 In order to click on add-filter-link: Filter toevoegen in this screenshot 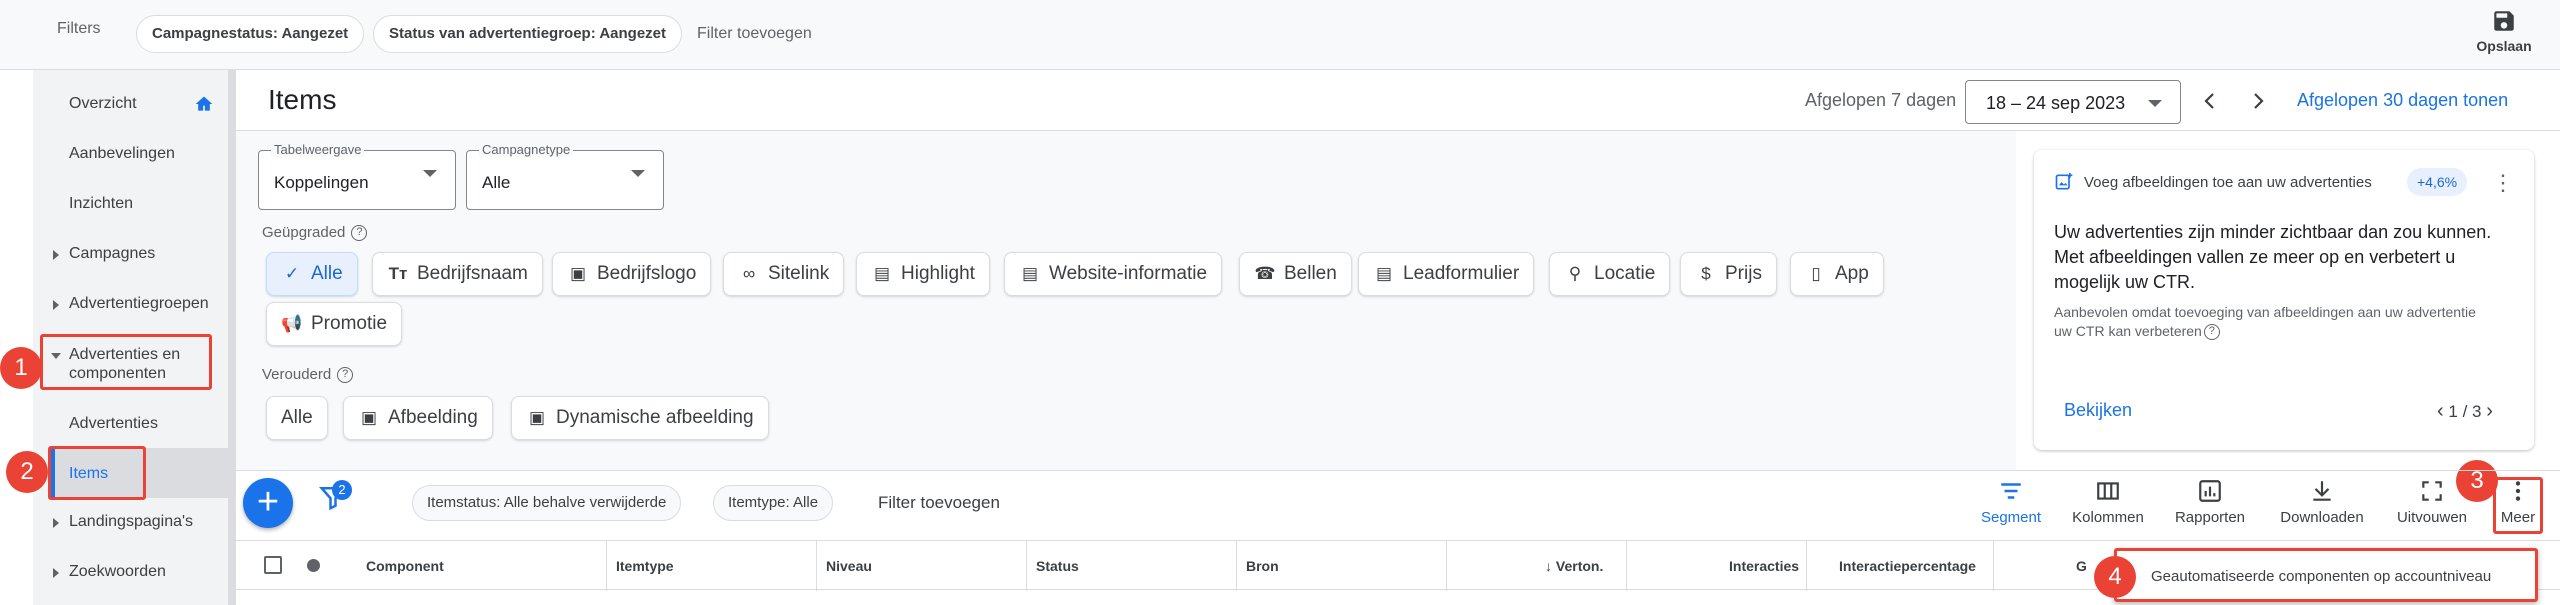, I will do `click(754, 34)`.